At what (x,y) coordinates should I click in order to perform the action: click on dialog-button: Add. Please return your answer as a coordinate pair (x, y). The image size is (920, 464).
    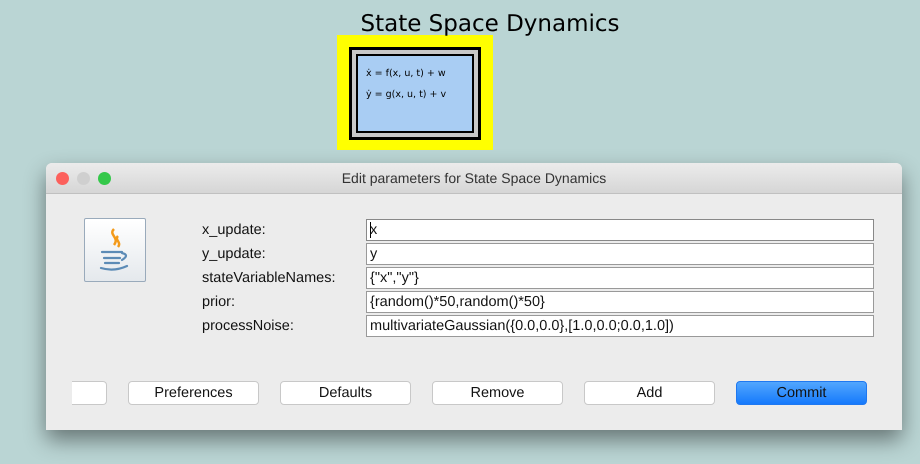
    Looking at the image, I should click on (649, 393).